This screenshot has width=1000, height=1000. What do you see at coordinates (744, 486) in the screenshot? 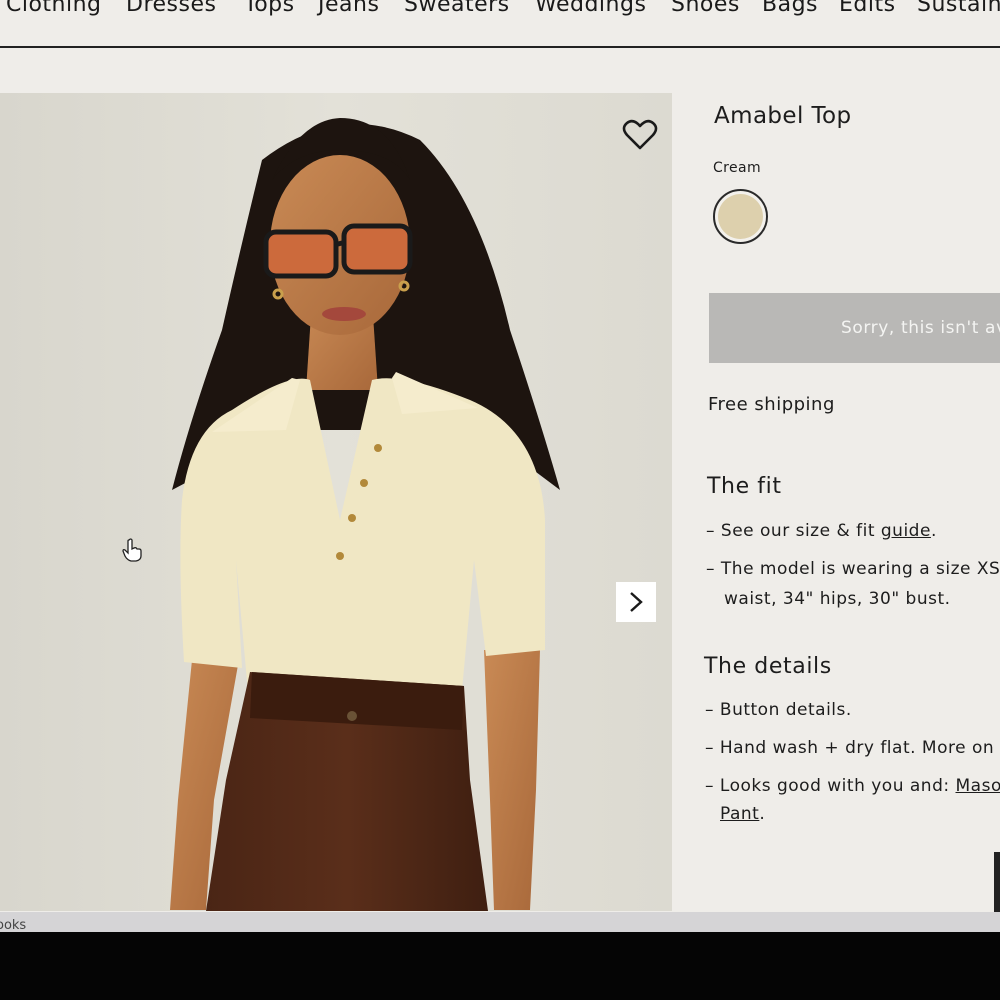
I see `fit-heading: The fit` at bounding box center [744, 486].